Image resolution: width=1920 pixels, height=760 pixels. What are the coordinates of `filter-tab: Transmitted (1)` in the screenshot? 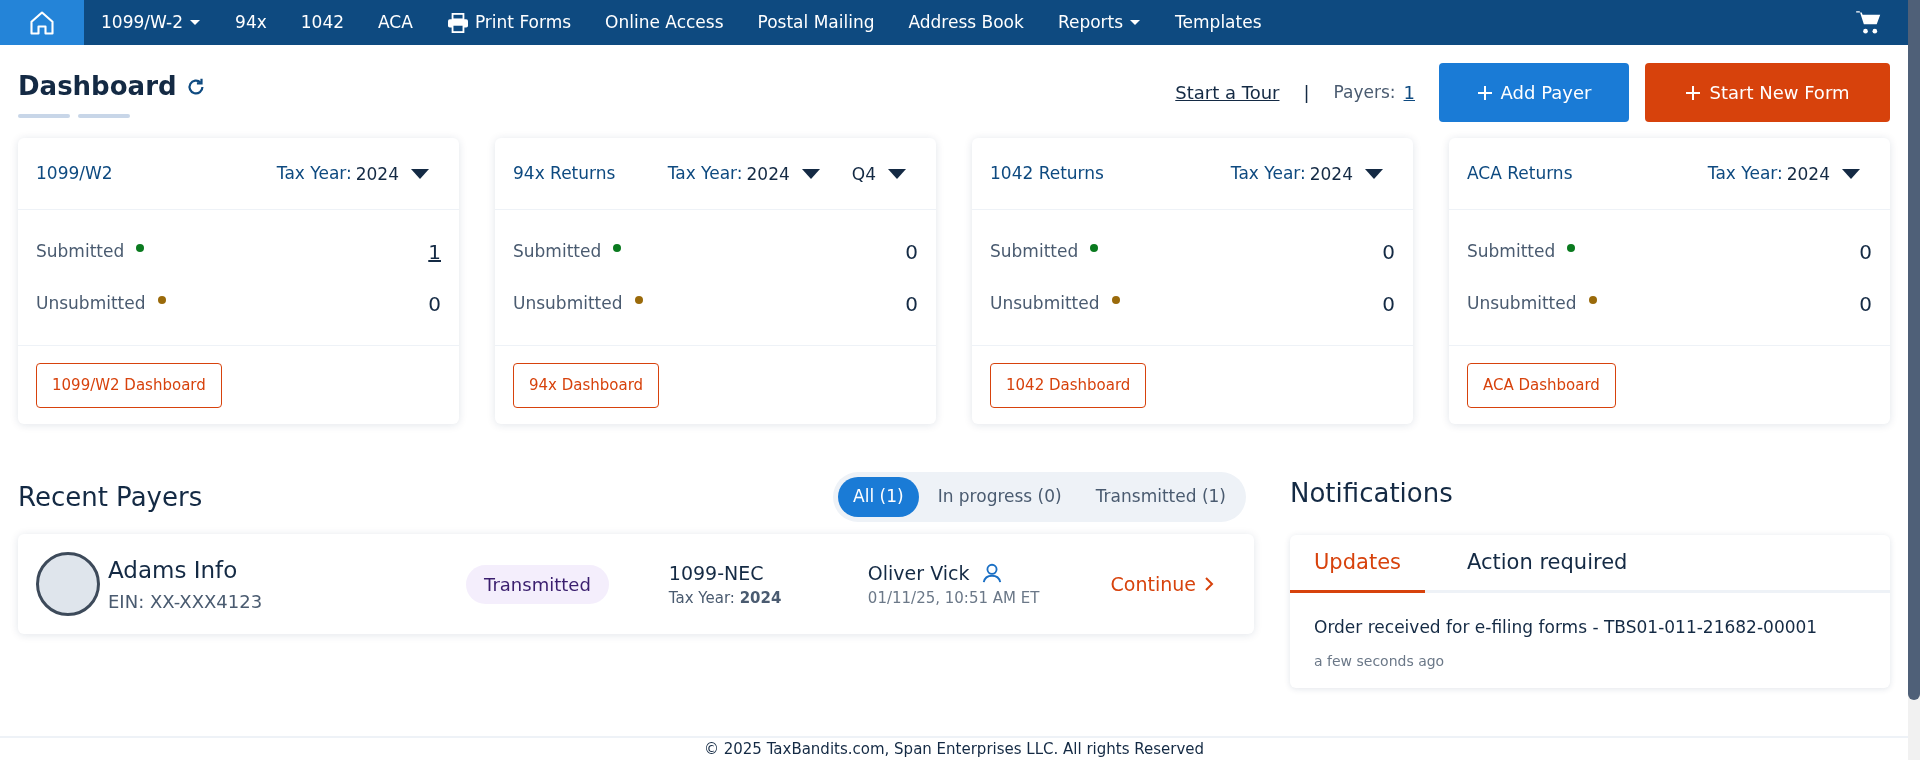 It's located at (1160, 497).